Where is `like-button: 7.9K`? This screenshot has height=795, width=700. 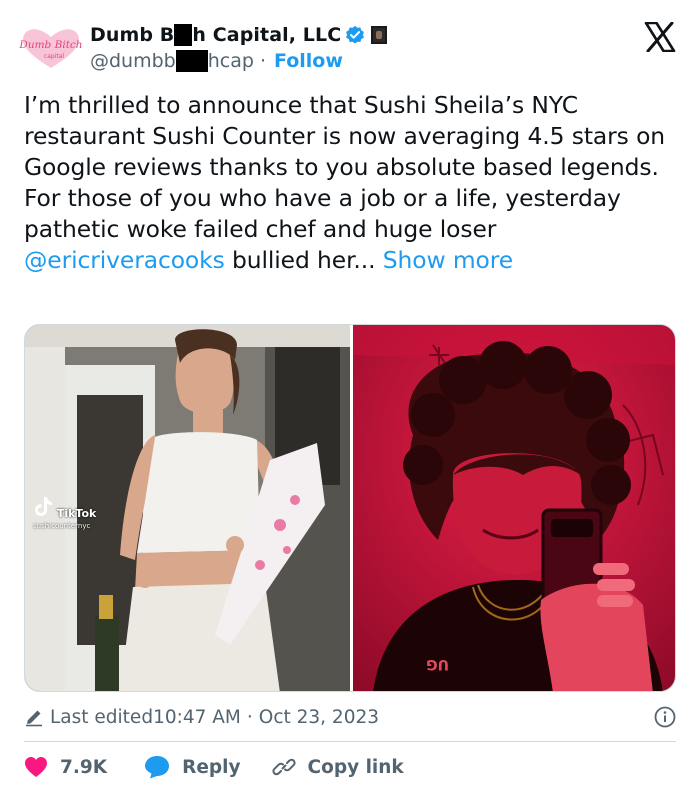 like-button: 7.9K is located at coordinates (65, 767).